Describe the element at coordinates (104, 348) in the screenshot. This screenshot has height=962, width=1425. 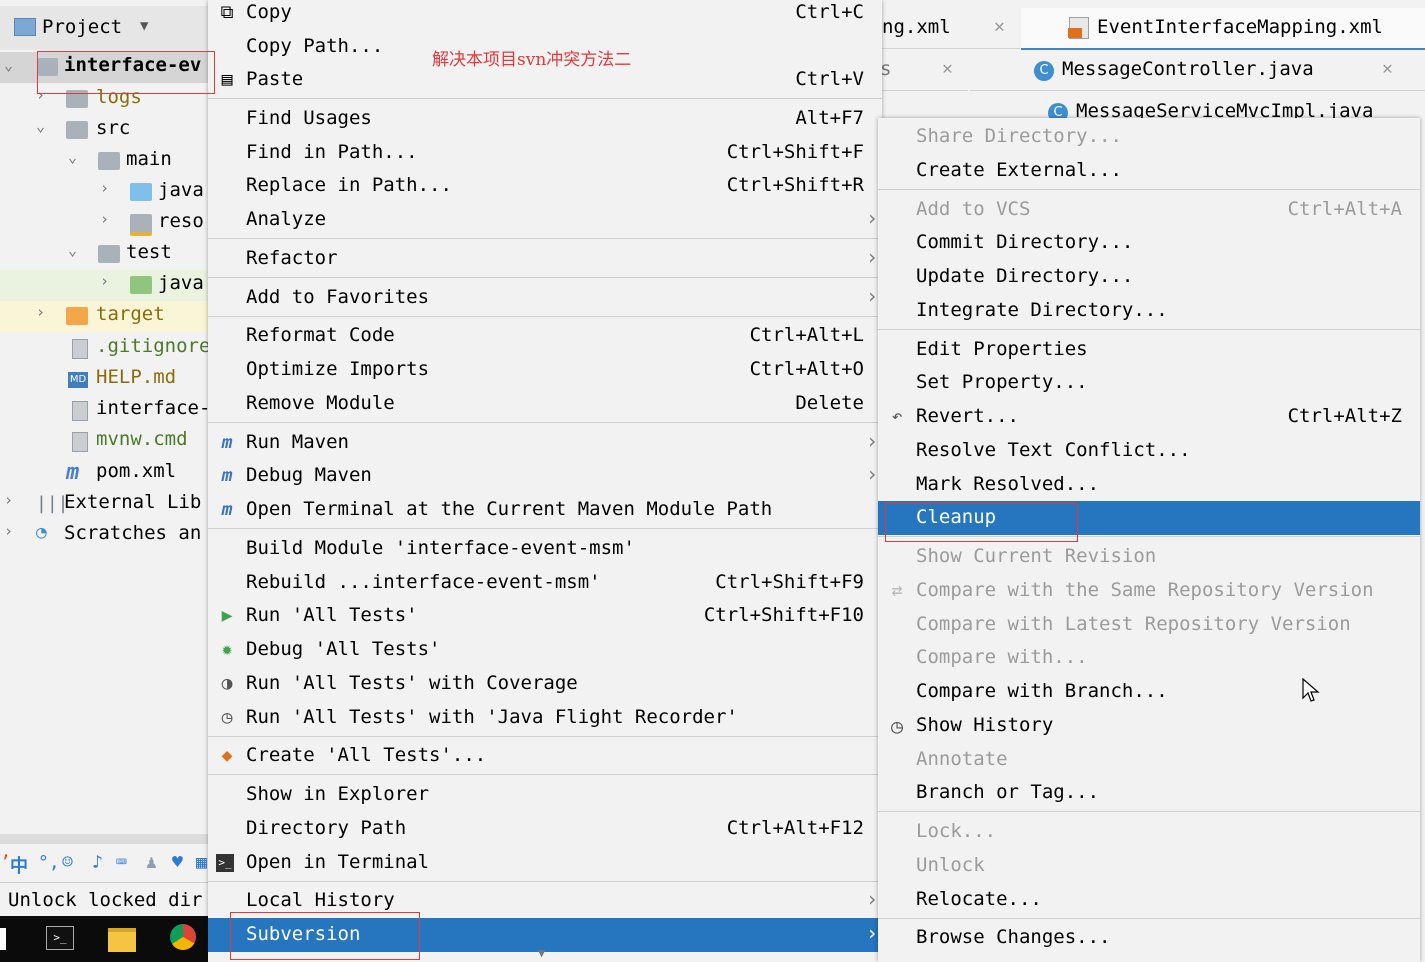
I see `tree-item-gitignore: .gitignore` at that location.